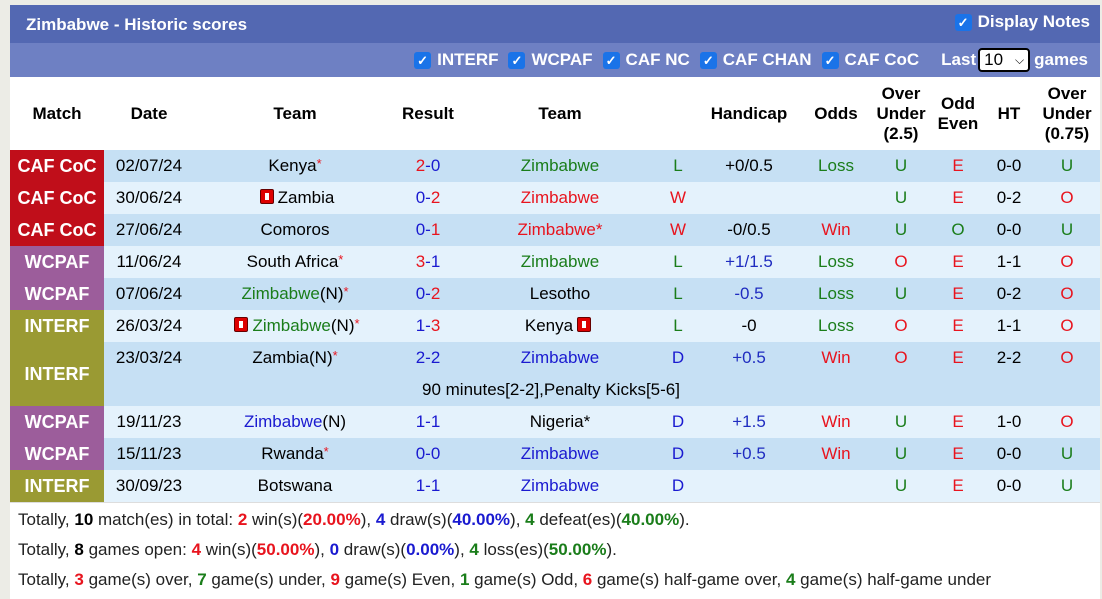 Image resolution: width=1102 pixels, height=599 pixels. What do you see at coordinates (149, 113) in the screenshot?
I see `col-date: Date` at bounding box center [149, 113].